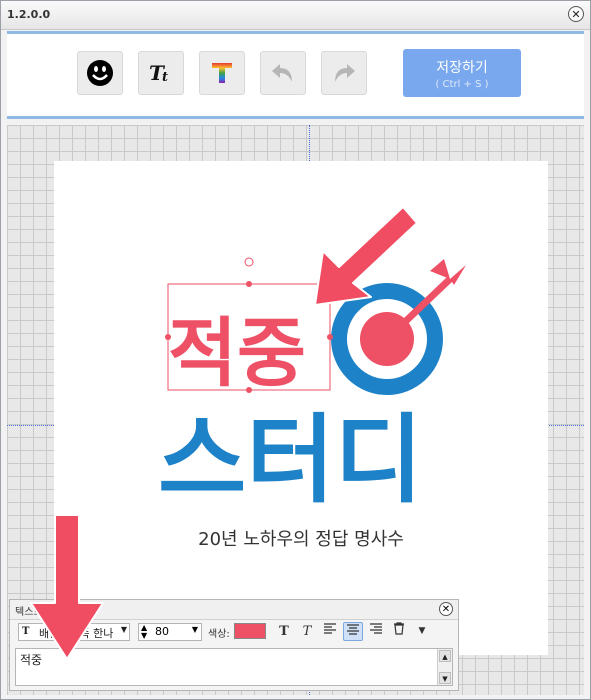 This screenshot has width=591, height=700. I want to click on color-text-button, so click(222, 73).